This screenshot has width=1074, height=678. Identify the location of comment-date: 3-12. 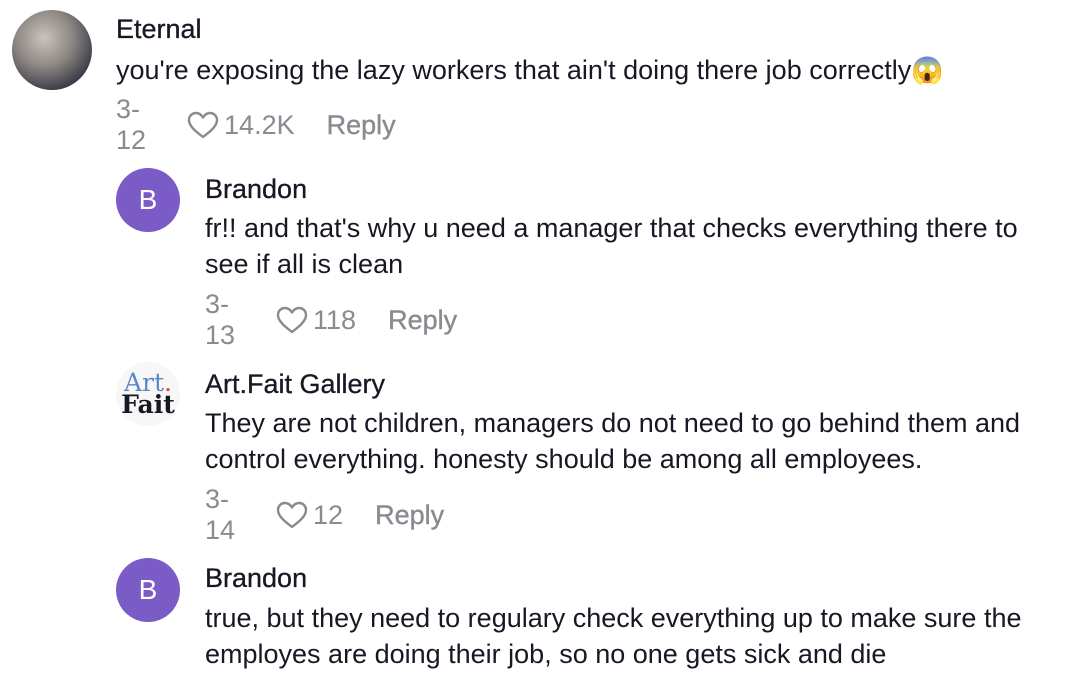
(131, 124).